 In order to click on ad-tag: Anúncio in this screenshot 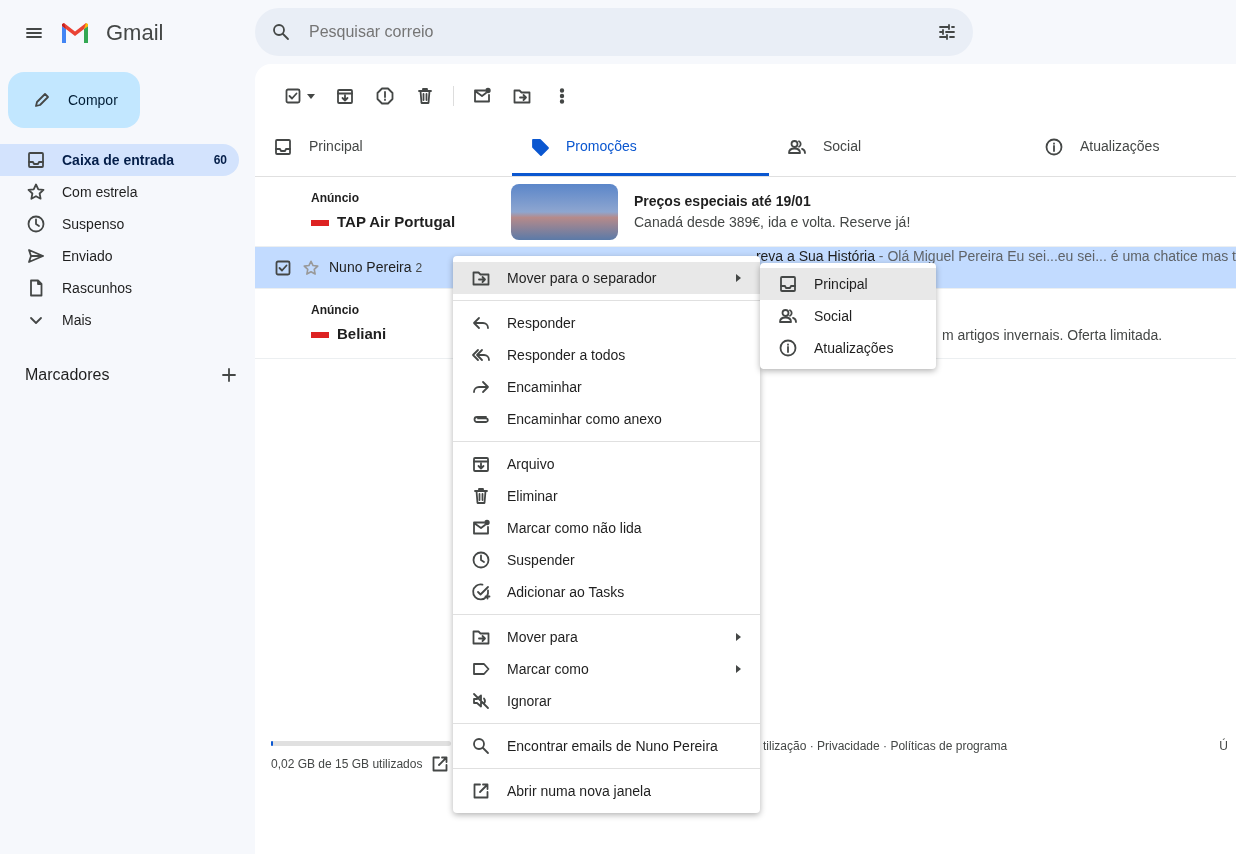, I will do `click(411, 198)`.